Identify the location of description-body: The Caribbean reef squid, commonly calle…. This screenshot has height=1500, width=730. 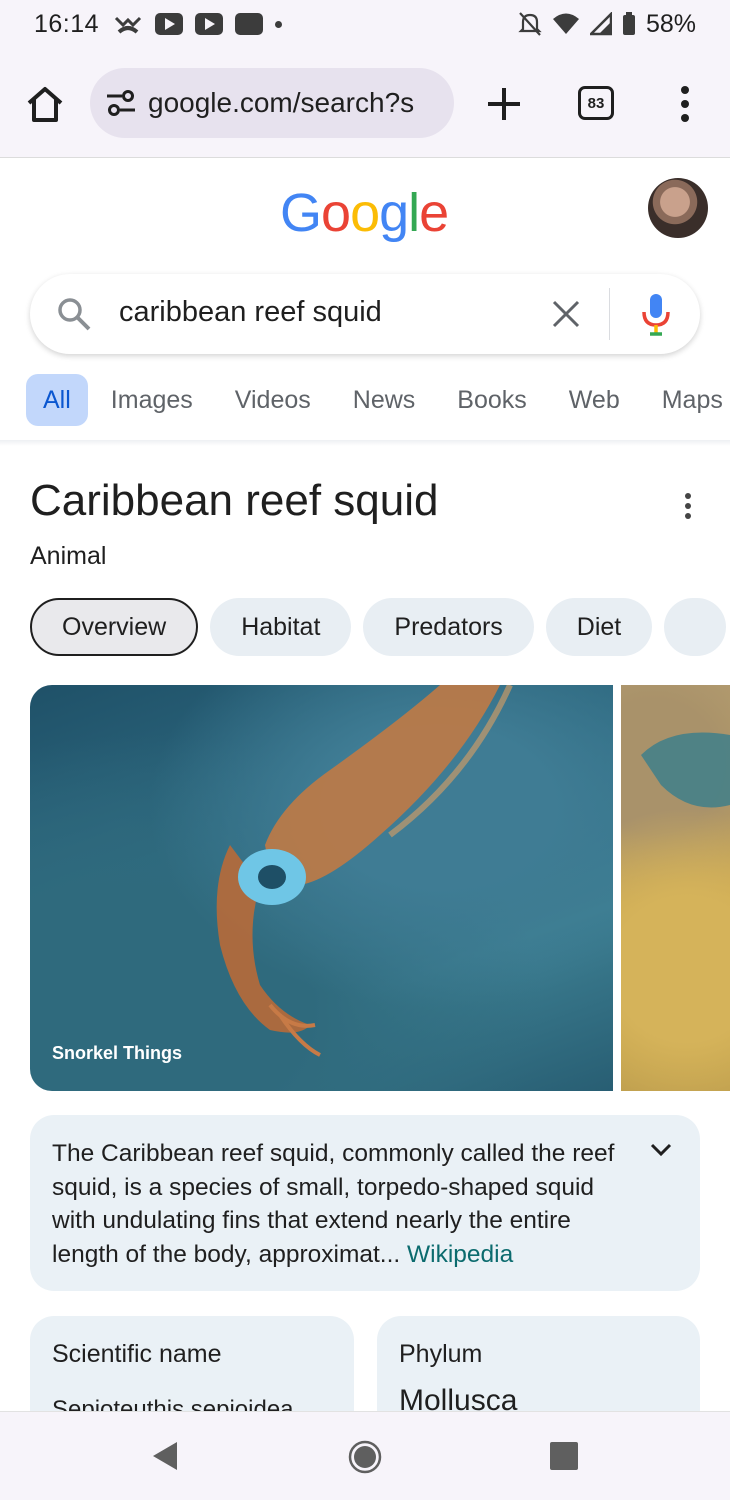
(333, 1204).